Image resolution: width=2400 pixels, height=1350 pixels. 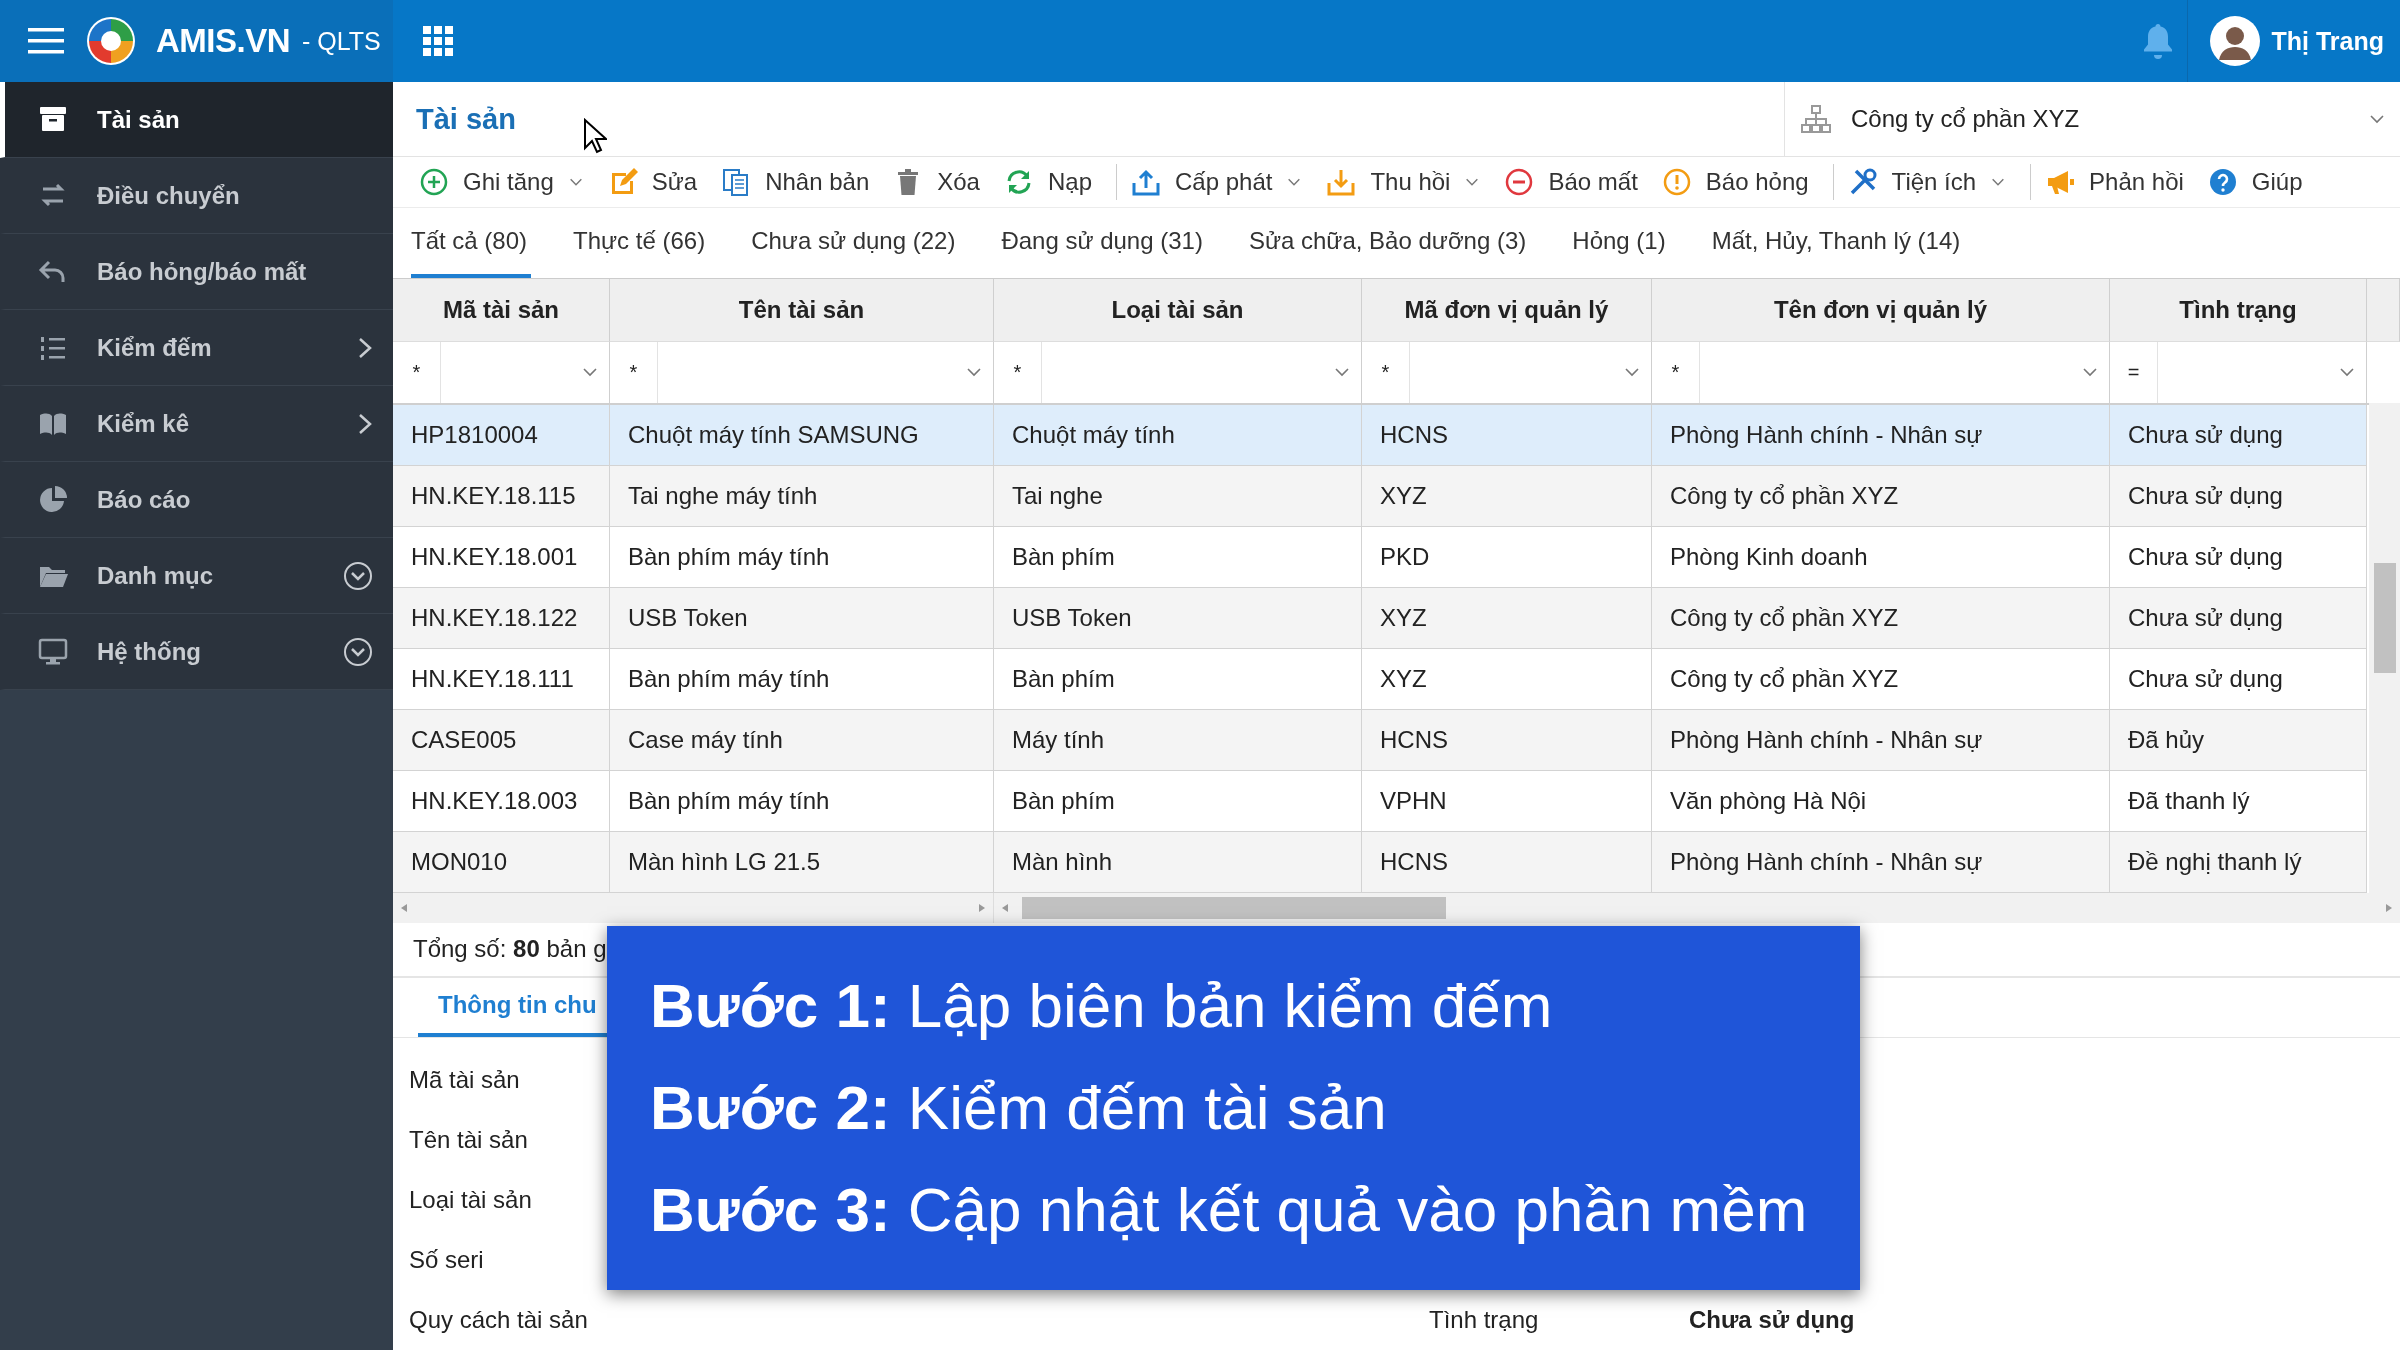 I want to click on toolbar-button: Thu hồi, so click(x=1408, y=181).